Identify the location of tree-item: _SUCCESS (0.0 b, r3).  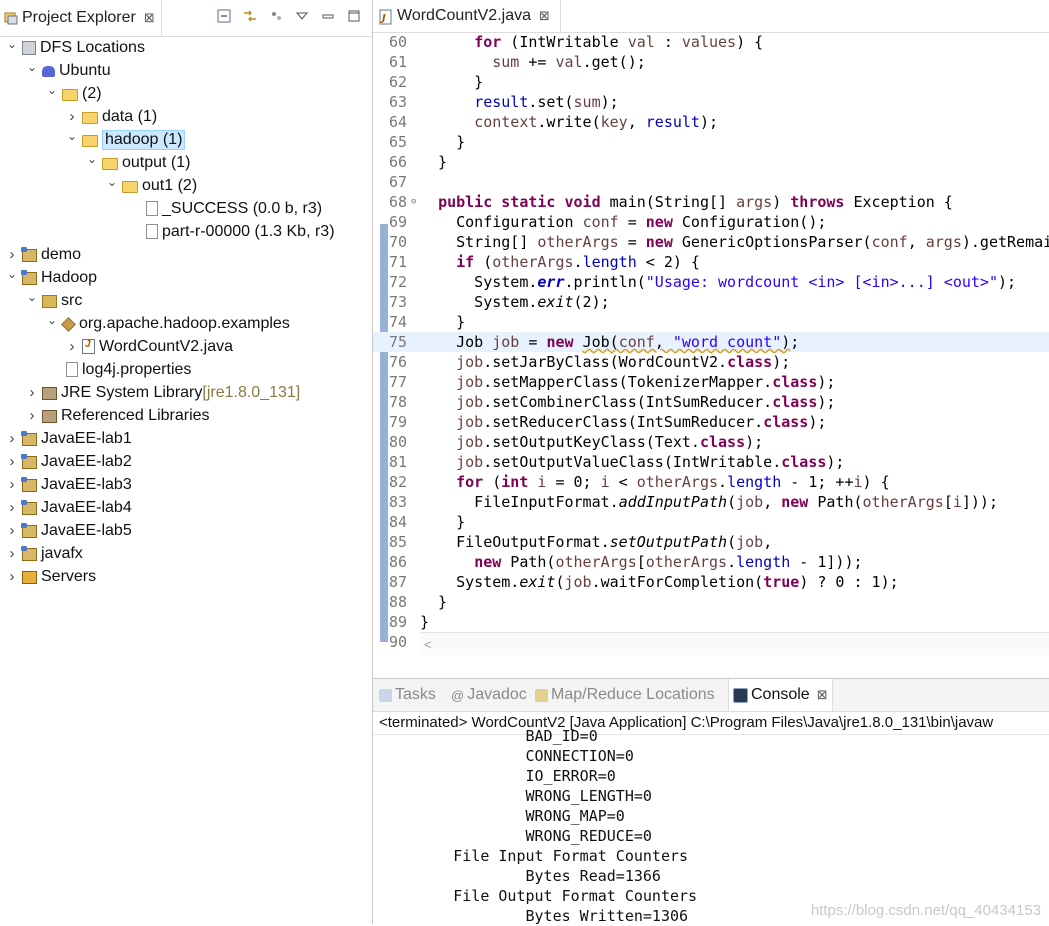
(223, 208).